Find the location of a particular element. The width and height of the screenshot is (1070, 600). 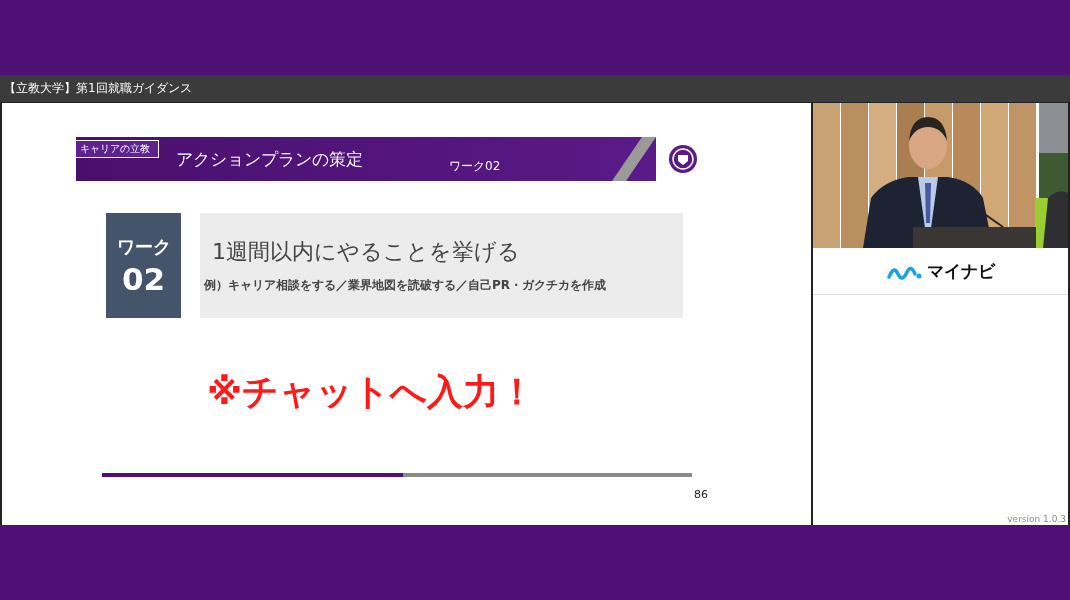

work-example: 例）キャリア相談をする／業界地図を読破する／自己PR・ガクチカを作成 is located at coordinates (406, 285).